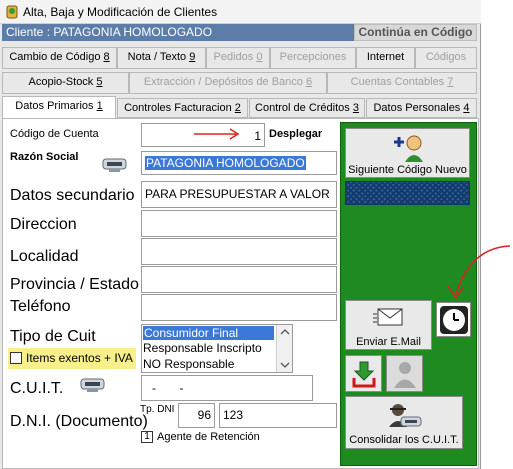 The image size is (513, 469). Describe the element at coordinates (208, 437) in the screenshot. I see `agente-retencion-label: Agente de Retención` at that location.